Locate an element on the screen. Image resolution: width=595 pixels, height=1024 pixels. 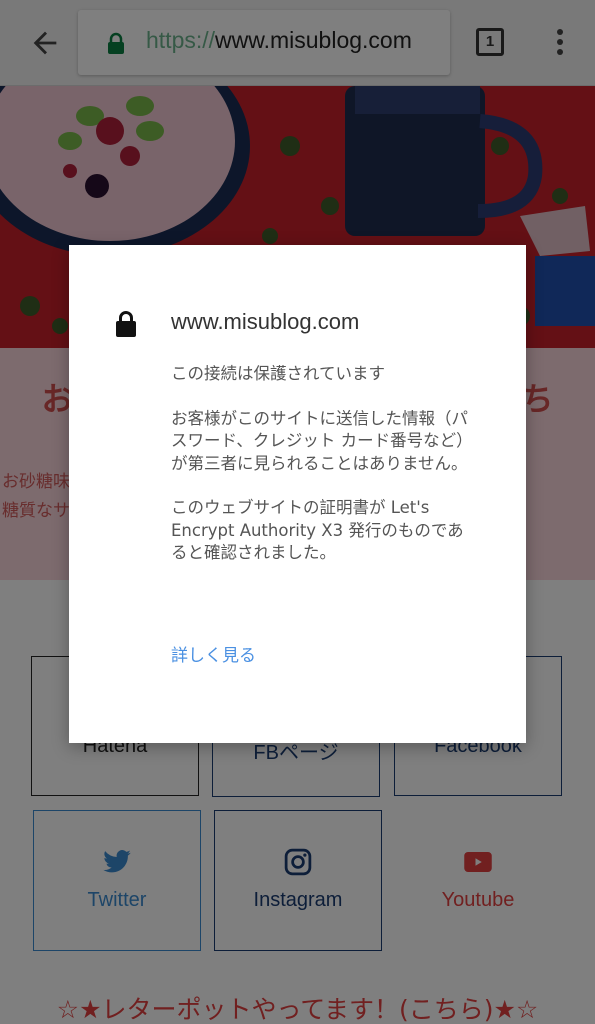
details-link: 詳しく見る is located at coordinates (213, 653).